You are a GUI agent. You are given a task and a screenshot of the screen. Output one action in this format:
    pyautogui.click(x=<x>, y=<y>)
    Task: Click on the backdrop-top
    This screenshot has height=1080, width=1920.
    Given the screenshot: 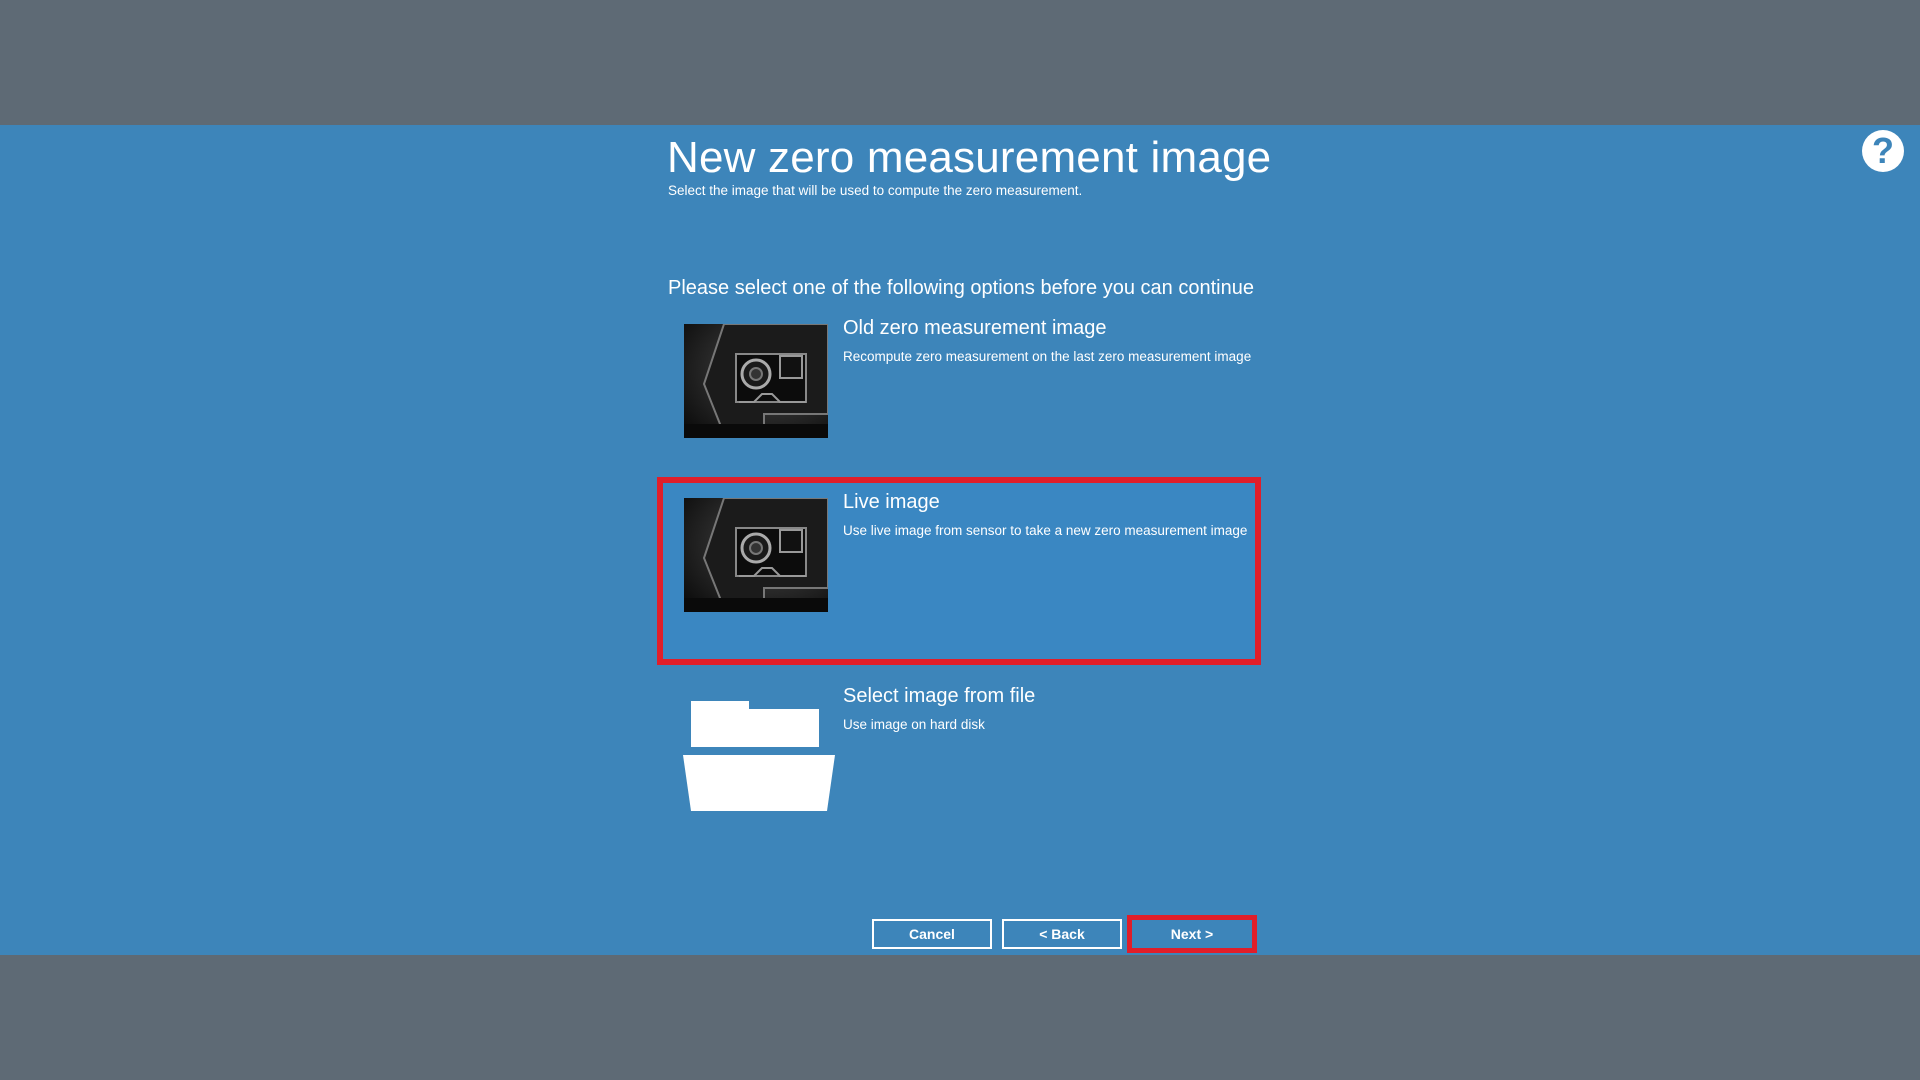 What is the action you would take?
    pyautogui.click(x=960, y=62)
    